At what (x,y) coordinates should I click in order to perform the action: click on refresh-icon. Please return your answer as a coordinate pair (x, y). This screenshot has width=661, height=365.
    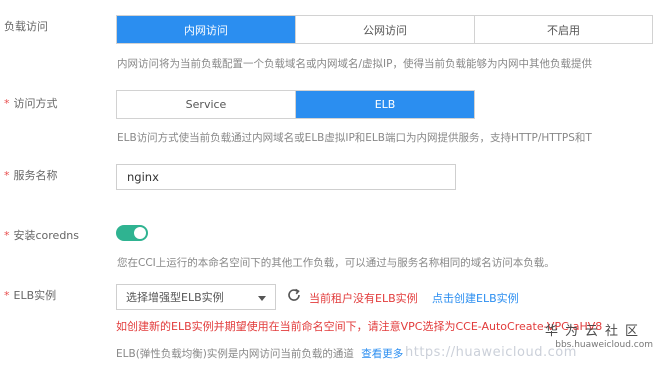
    Looking at the image, I should click on (294, 295).